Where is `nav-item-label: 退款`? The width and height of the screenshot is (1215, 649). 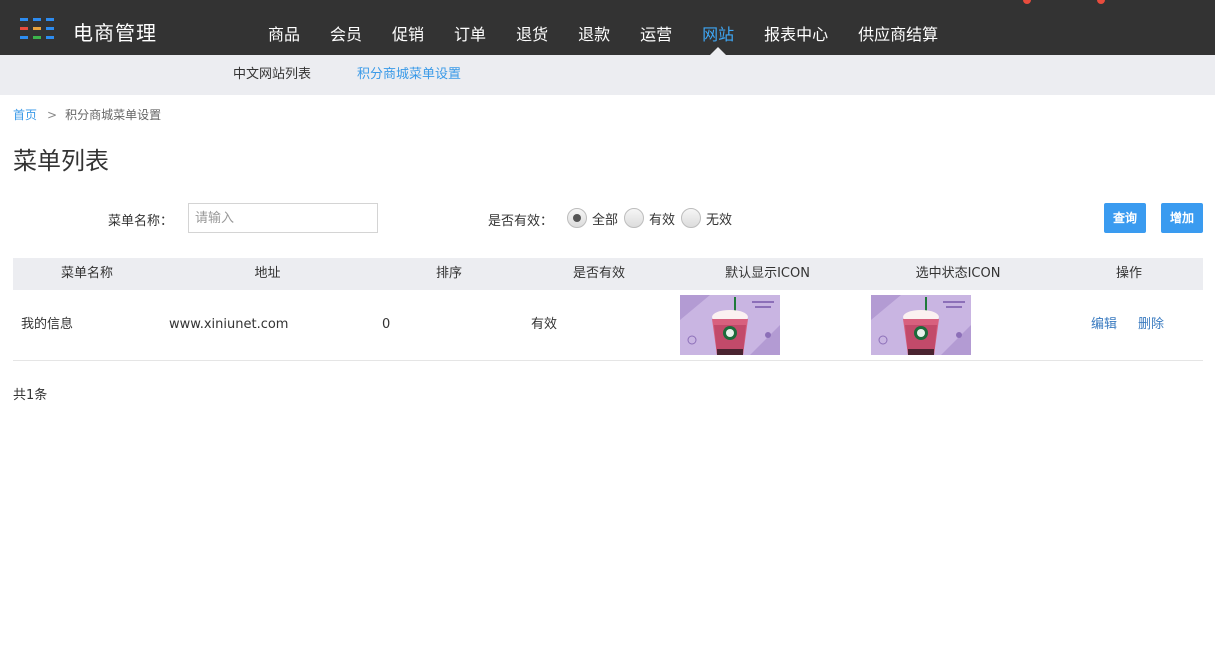 nav-item-label: 退款 is located at coordinates (594, 34).